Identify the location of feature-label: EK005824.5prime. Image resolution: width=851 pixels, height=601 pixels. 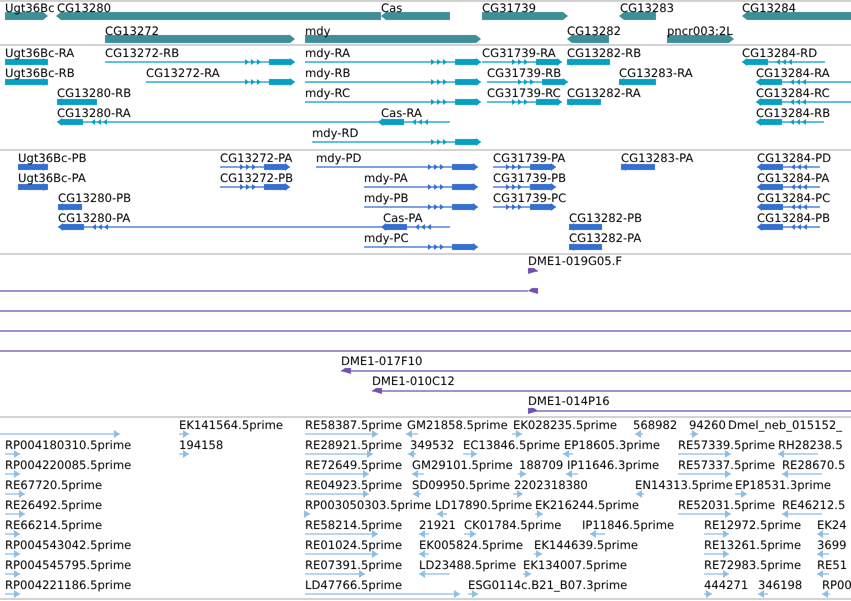
(471, 545).